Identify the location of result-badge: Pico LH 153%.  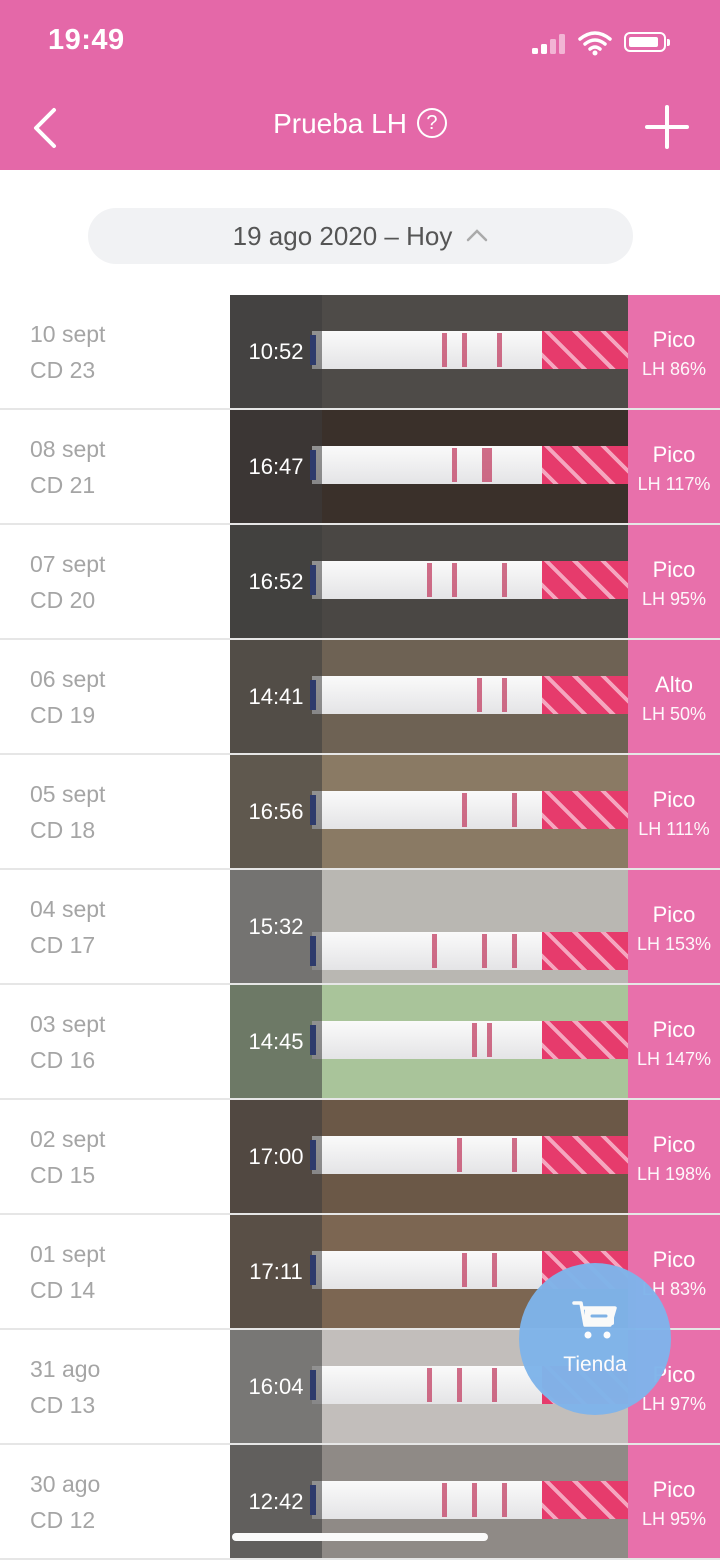
(674, 926).